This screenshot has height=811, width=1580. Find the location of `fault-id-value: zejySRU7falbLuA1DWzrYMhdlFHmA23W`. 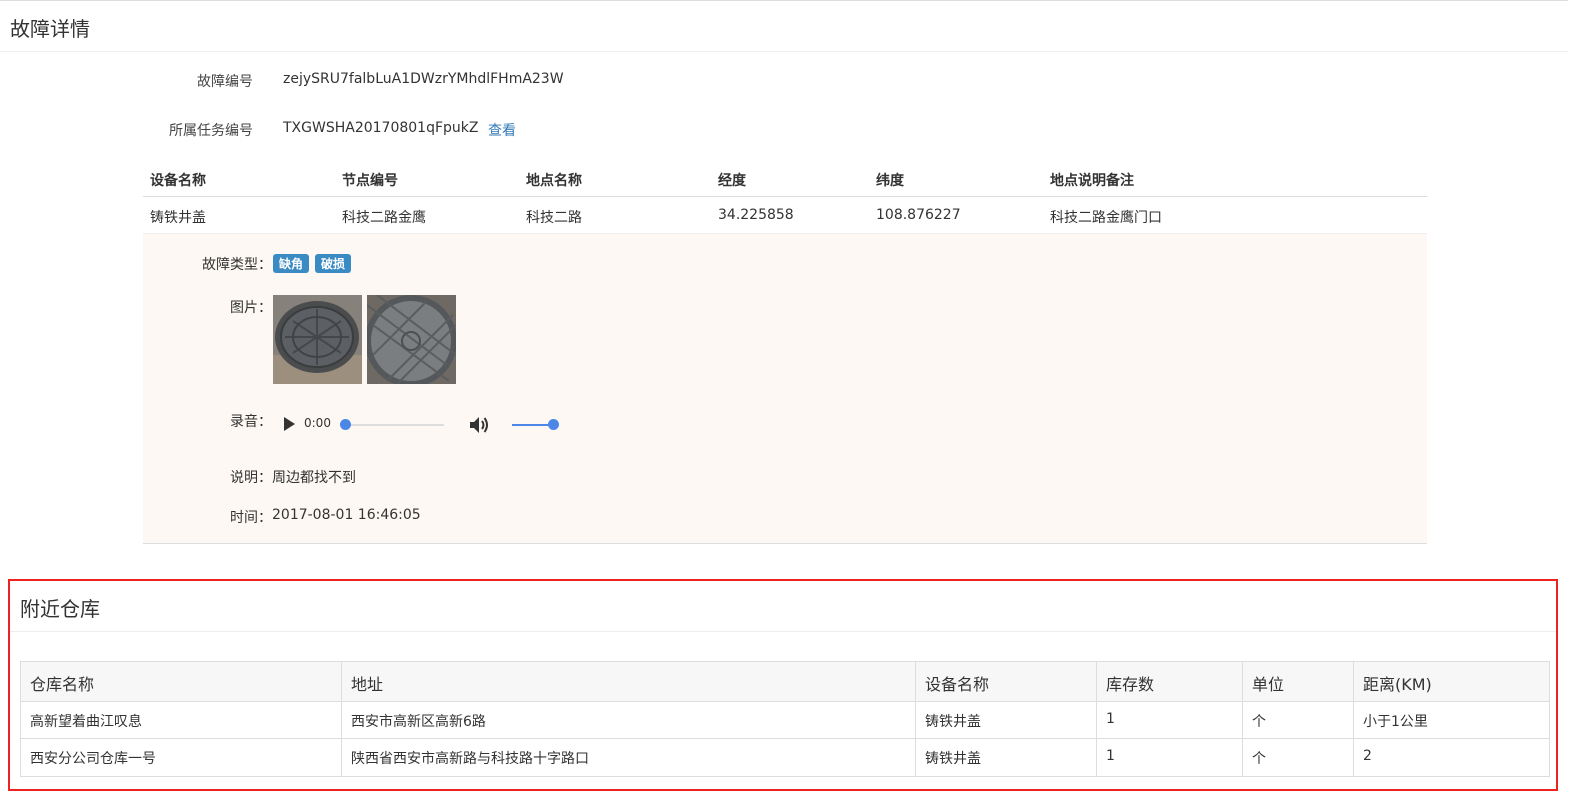

fault-id-value: zejySRU7falbLuA1DWzrYMhdlFHmA23W is located at coordinates (423, 79).